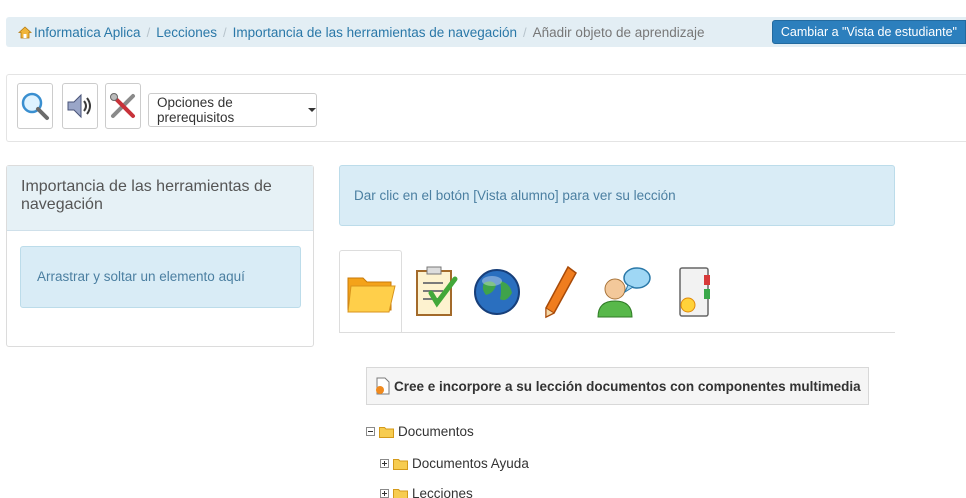  I want to click on tree-node-lecciones: Lecciones, so click(426, 492).